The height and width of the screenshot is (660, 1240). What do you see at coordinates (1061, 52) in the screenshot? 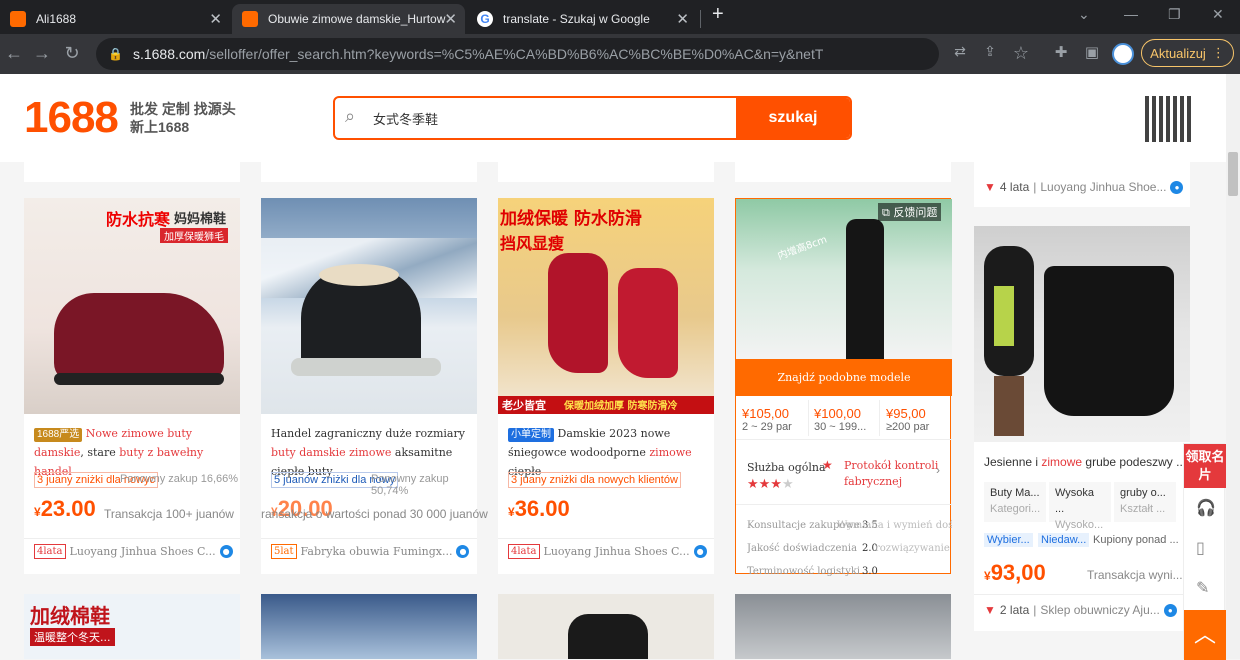
I see `extensions-icon: ✚` at bounding box center [1061, 52].